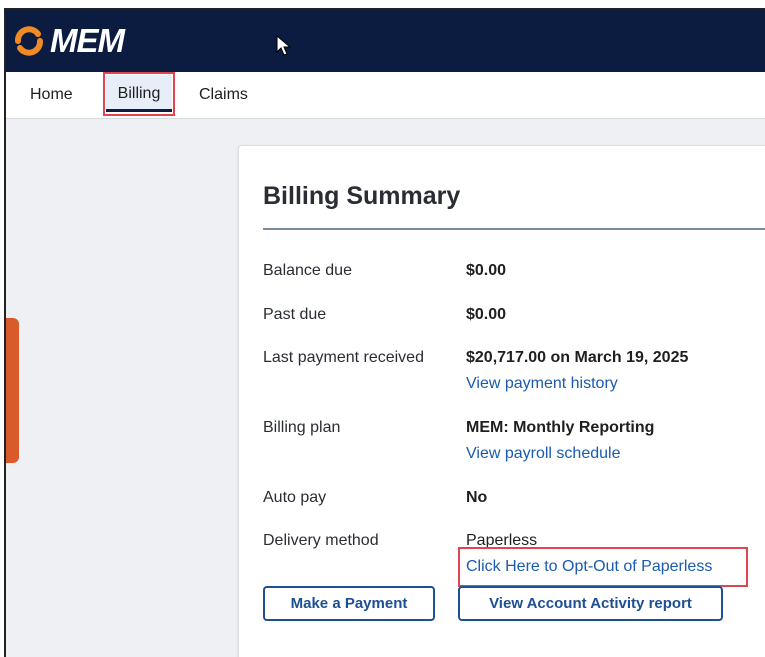  I want to click on card-title: Billing Summary, so click(362, 196).